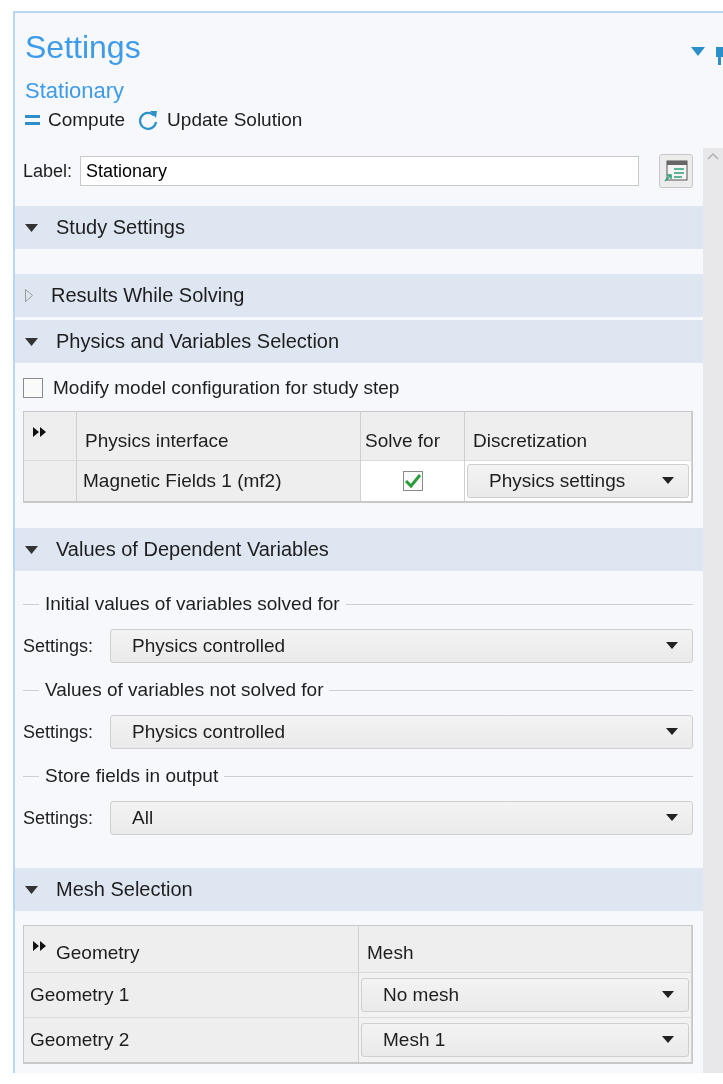 The width and height of the screenshot is (723, 1084). Describe the element at coordinates (713, 610) in the screenshot. I see `scrollbar` at that location.